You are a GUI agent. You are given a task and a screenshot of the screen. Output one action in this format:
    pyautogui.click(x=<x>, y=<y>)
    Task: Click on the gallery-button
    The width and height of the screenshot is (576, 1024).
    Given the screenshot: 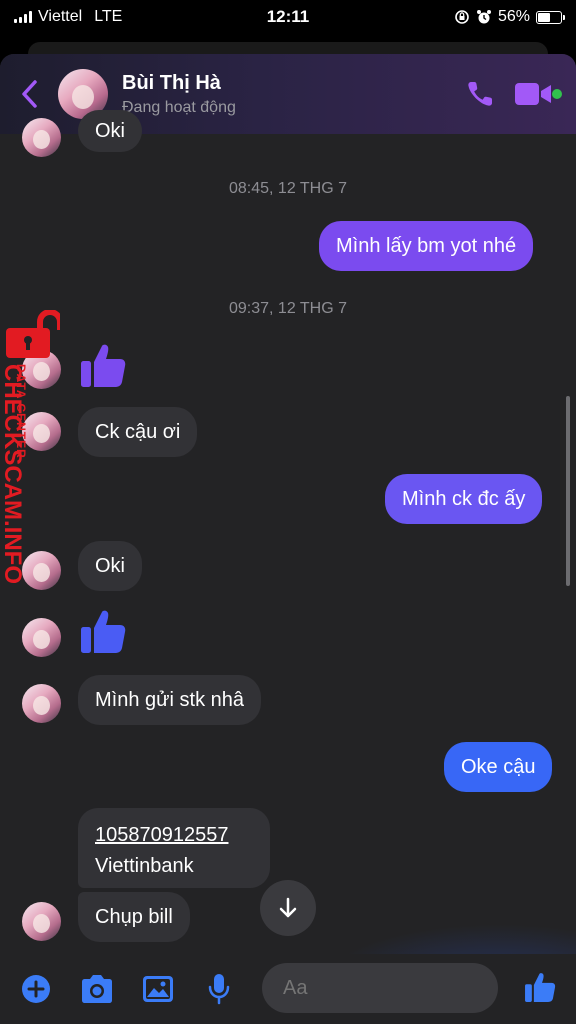 What is the action you would take?
    pyautogui.click(x=158, y=989)
    